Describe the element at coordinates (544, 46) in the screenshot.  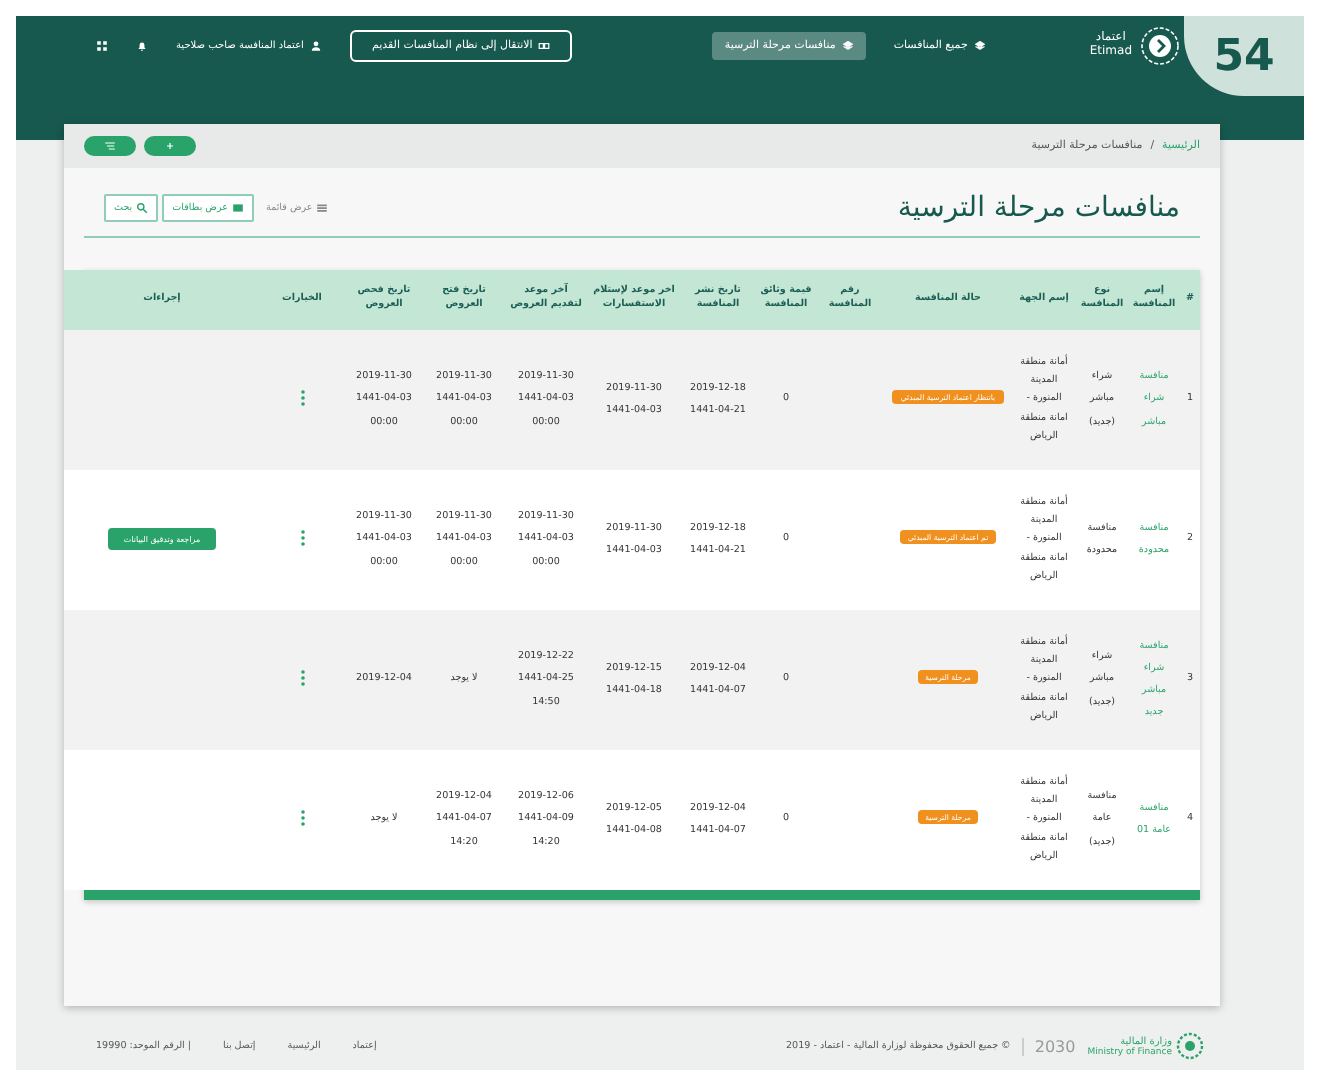
I see `link-icon` at that location.